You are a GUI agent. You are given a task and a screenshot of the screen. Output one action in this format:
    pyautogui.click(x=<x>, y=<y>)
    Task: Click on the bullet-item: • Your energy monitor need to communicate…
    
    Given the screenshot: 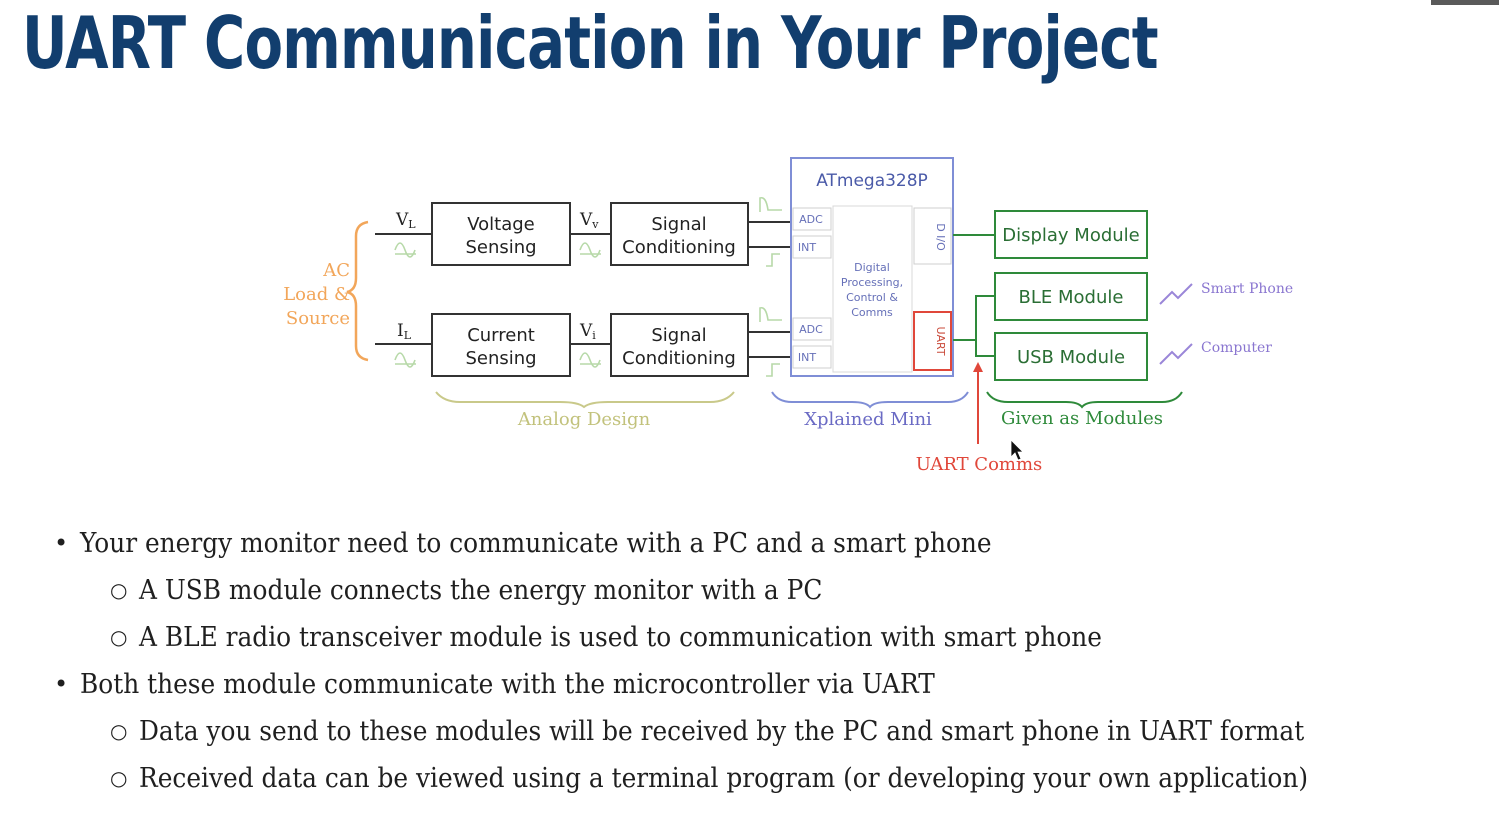 What is the action you would take?
    pyautogui.click(x=523, y=543)
    